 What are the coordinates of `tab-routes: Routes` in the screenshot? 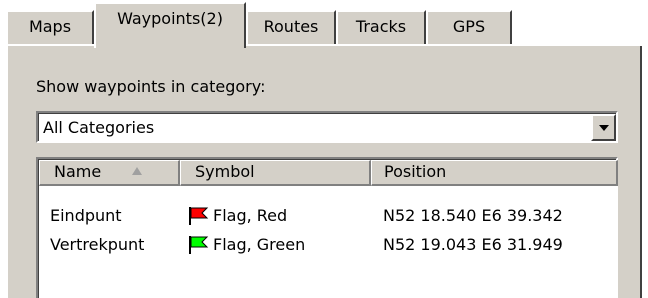 It's located at (291, 27).